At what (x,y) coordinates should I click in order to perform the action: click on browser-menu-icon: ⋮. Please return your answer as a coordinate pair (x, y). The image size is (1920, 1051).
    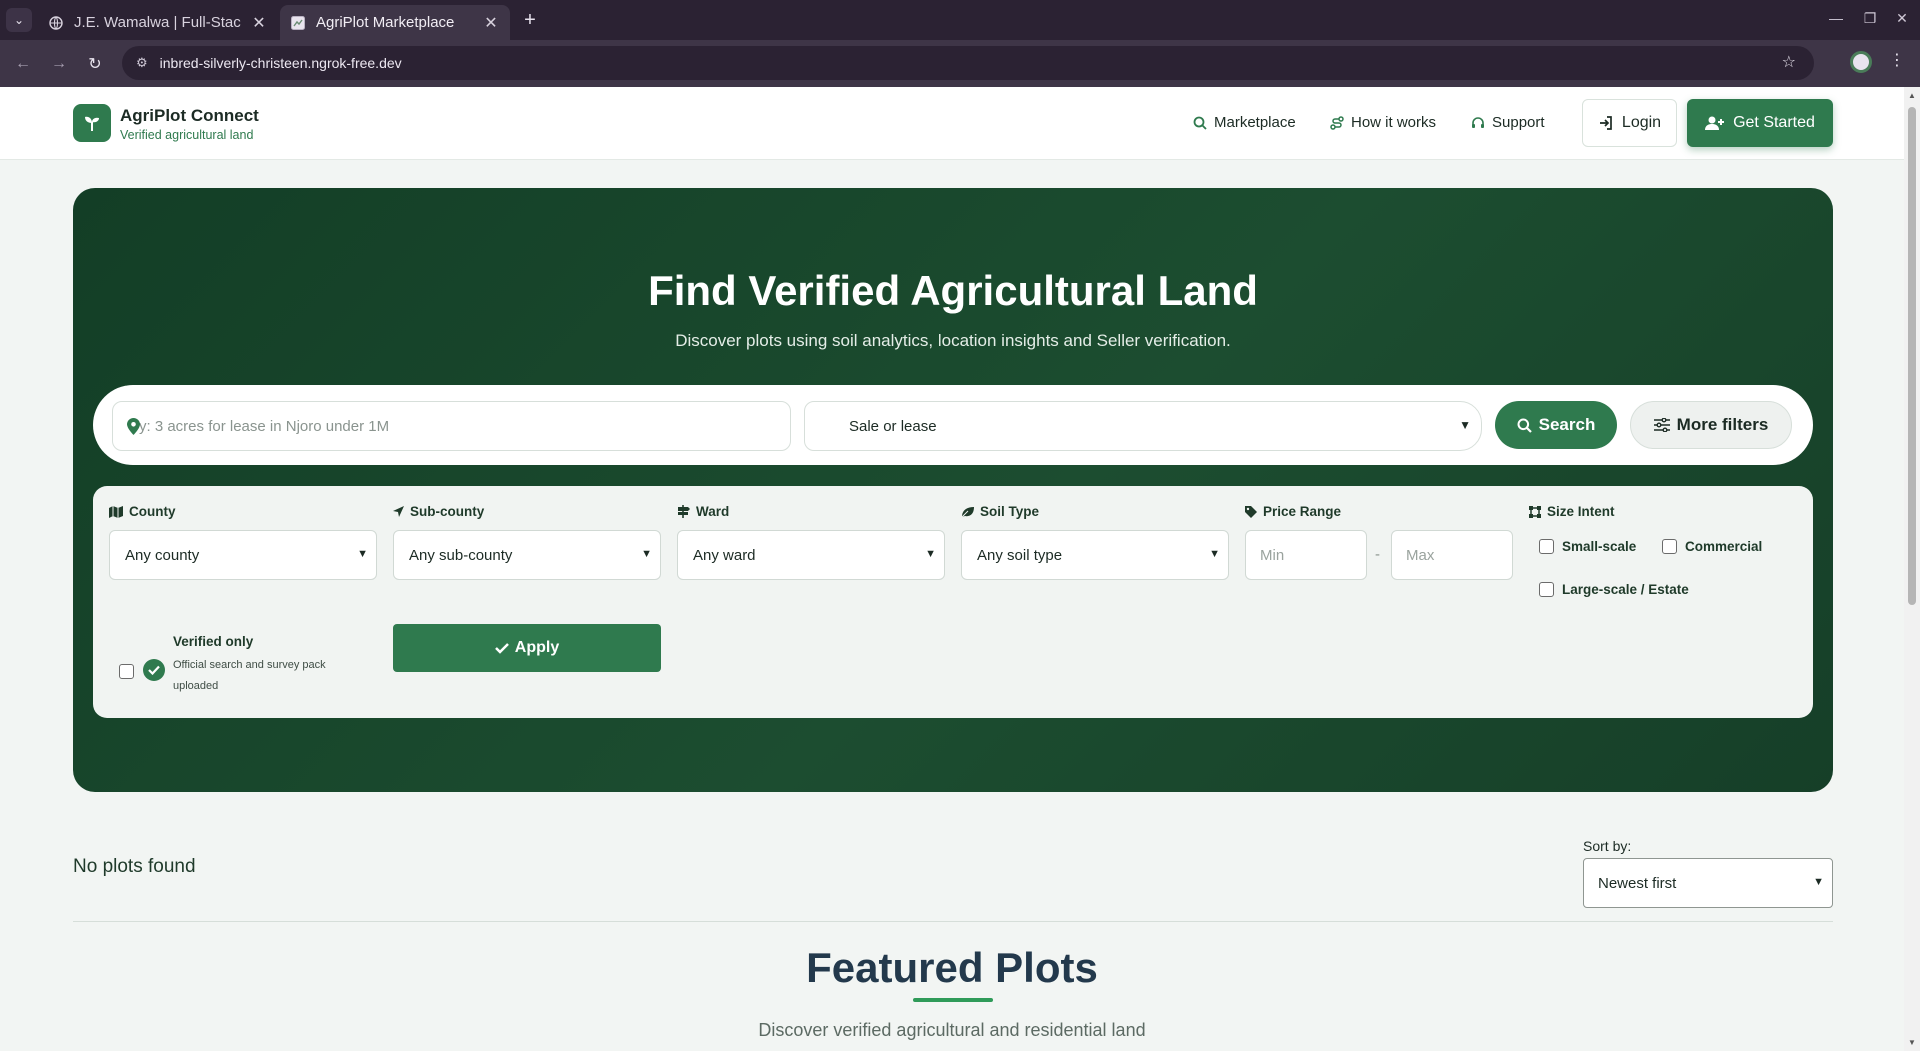
    Looking at the image, I should click on (1897, 60).